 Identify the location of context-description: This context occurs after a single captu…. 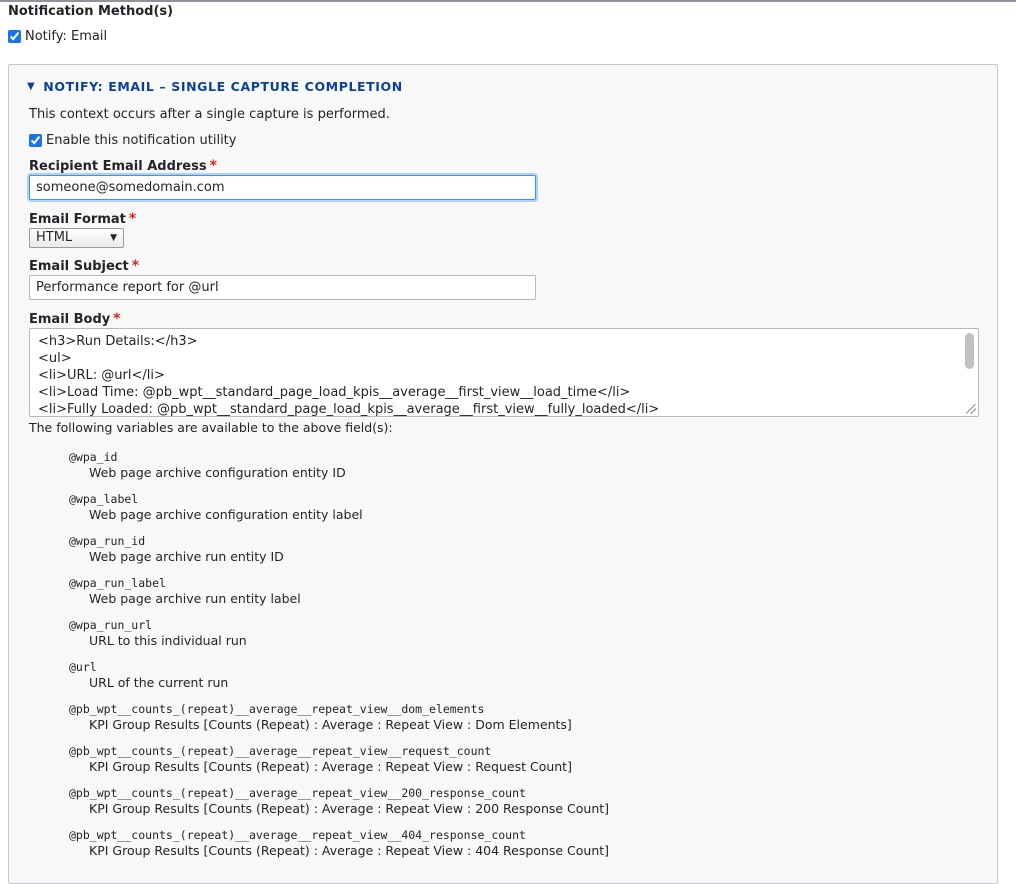
(209, 114).